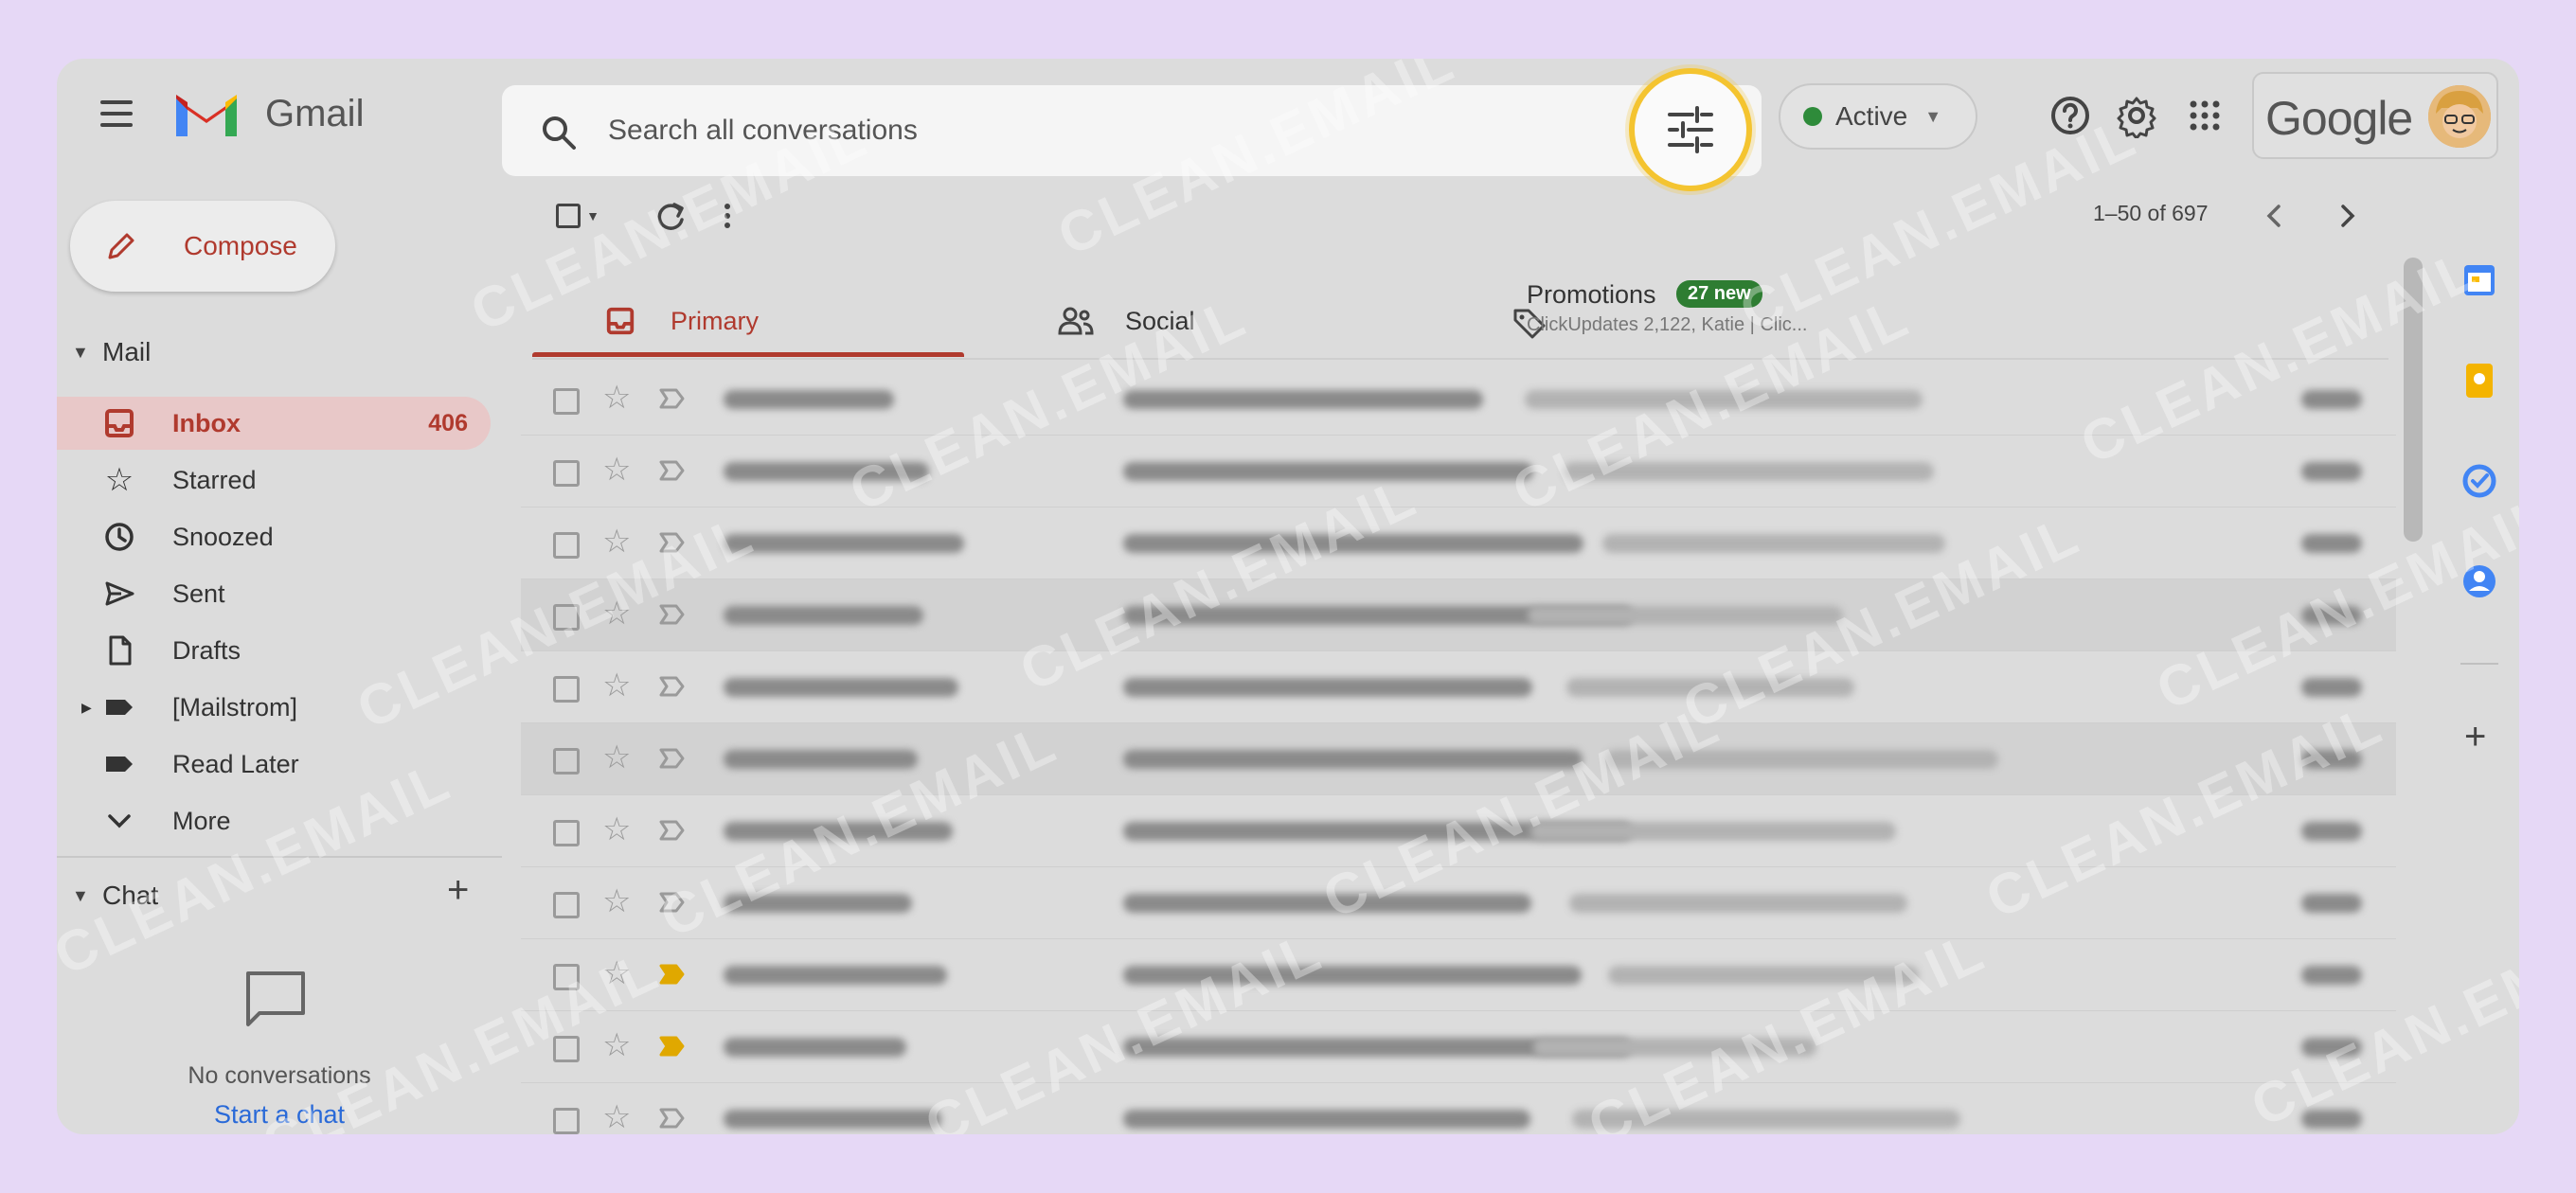  What do you see at coordinates (670, 216) in the screenshot?
I see `refresh-icon` at bounding box center [670, 216].